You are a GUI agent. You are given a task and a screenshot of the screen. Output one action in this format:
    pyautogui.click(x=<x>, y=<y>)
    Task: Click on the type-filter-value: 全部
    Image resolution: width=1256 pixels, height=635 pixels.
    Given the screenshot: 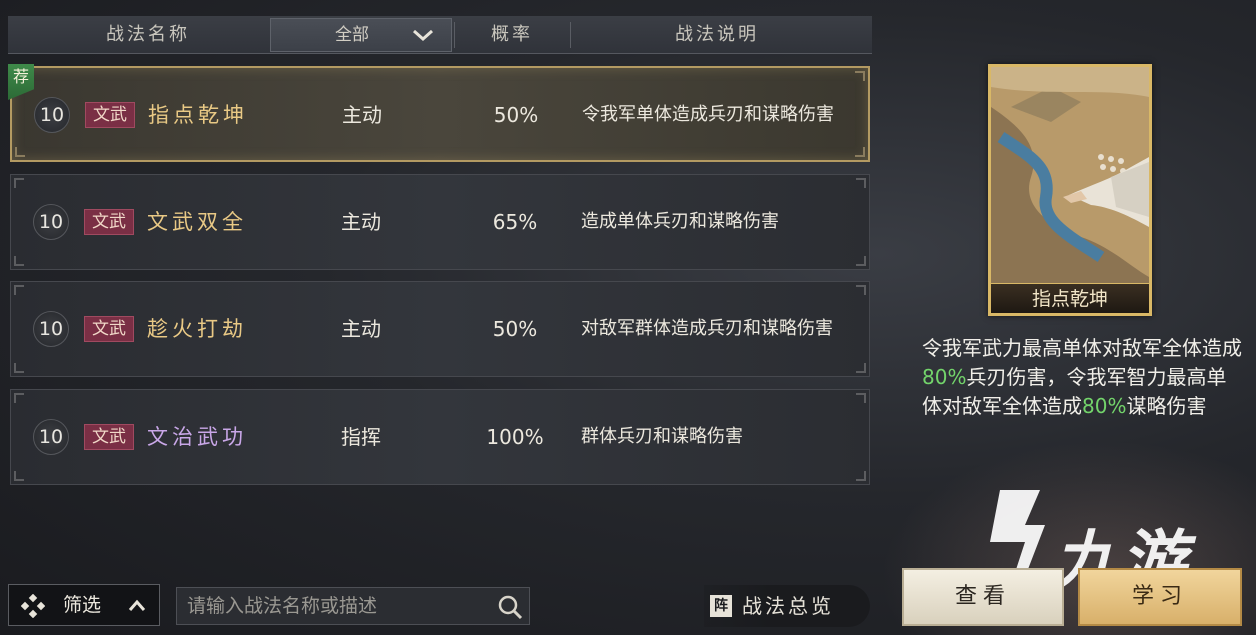 What is the action you would take?
    pyautogui.click(x=352, y=35)
    